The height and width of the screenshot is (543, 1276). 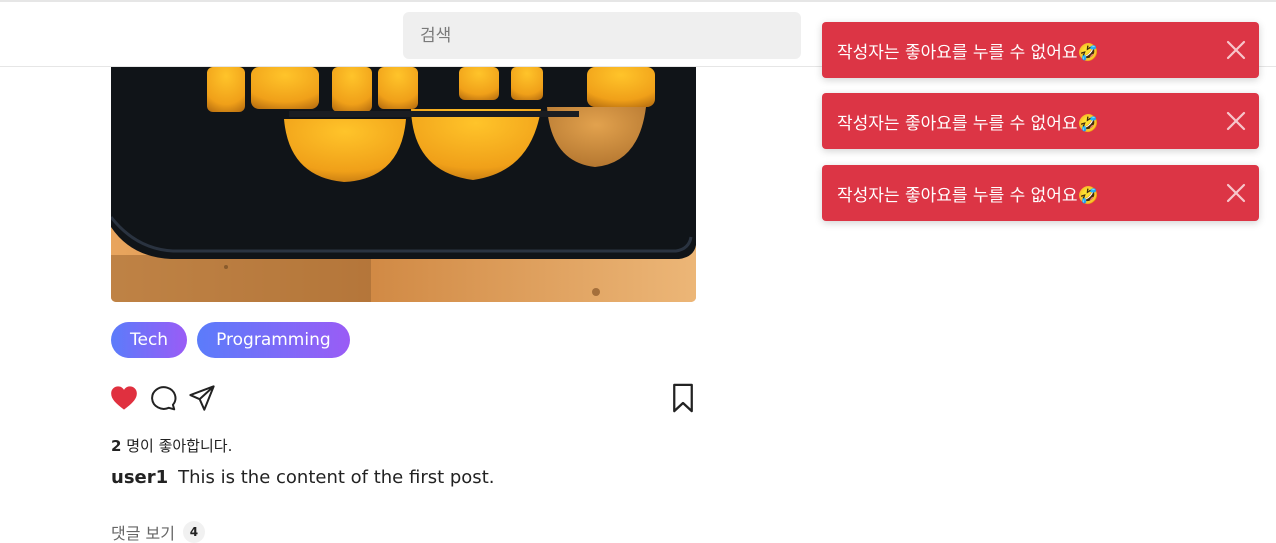 I want to click on comment-count-badge: 4, so click(x=193, y=532).